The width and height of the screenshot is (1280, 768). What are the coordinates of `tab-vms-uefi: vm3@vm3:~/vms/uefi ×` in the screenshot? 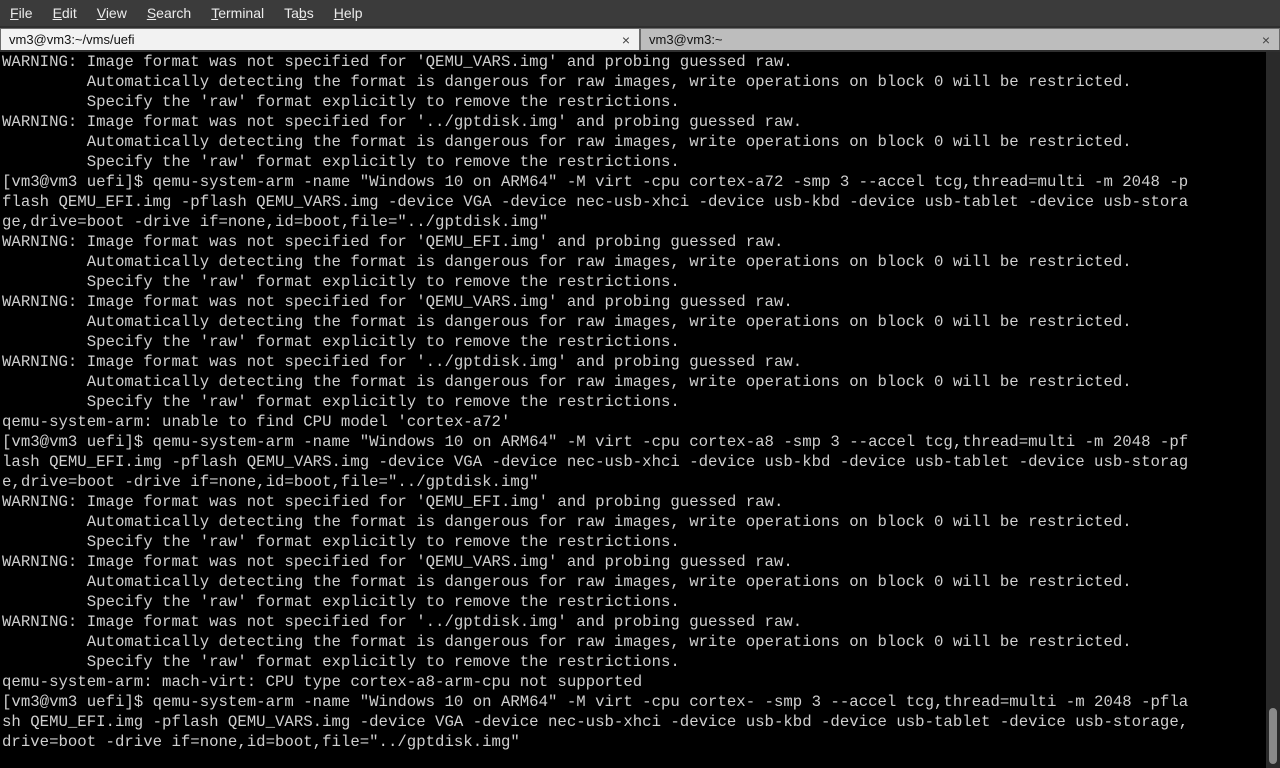 It's located at (320, 39).